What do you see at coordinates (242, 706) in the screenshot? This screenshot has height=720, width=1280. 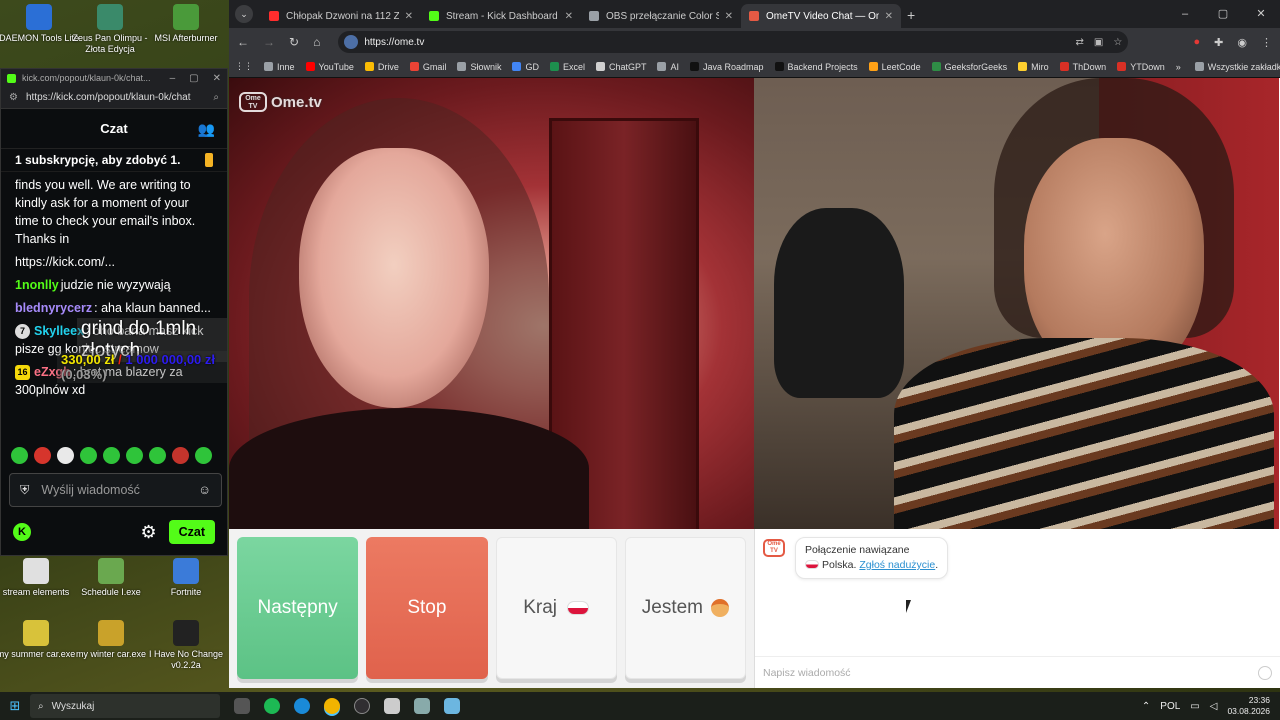 I see `task-view-icon` at bounding box center [242, 706].